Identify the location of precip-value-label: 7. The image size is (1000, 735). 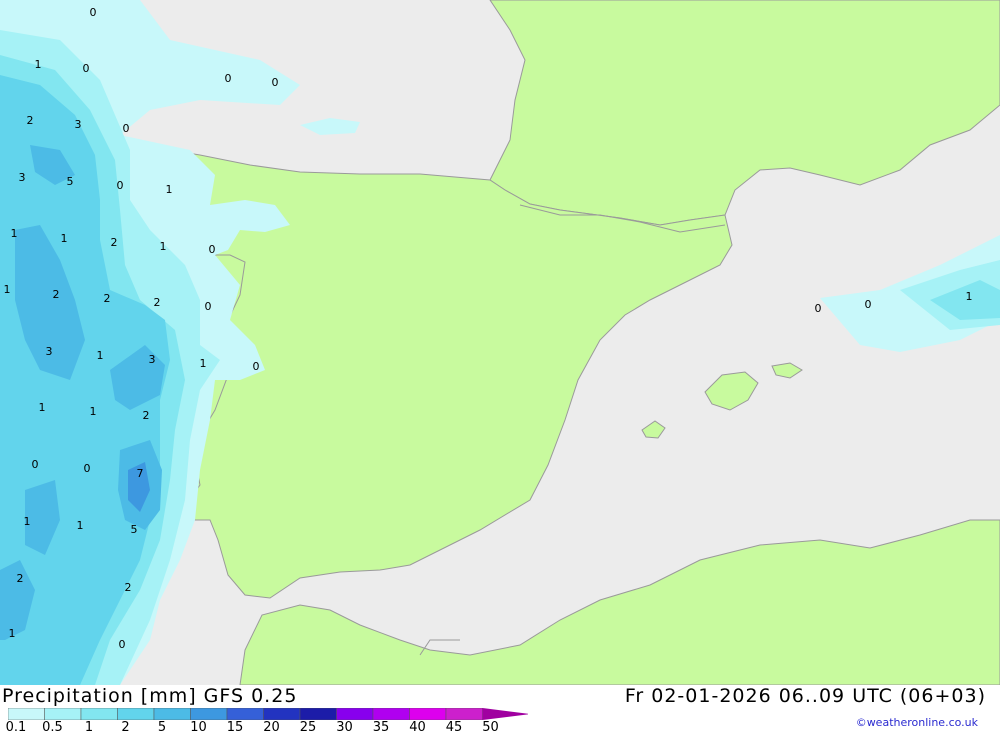
(140, 473).